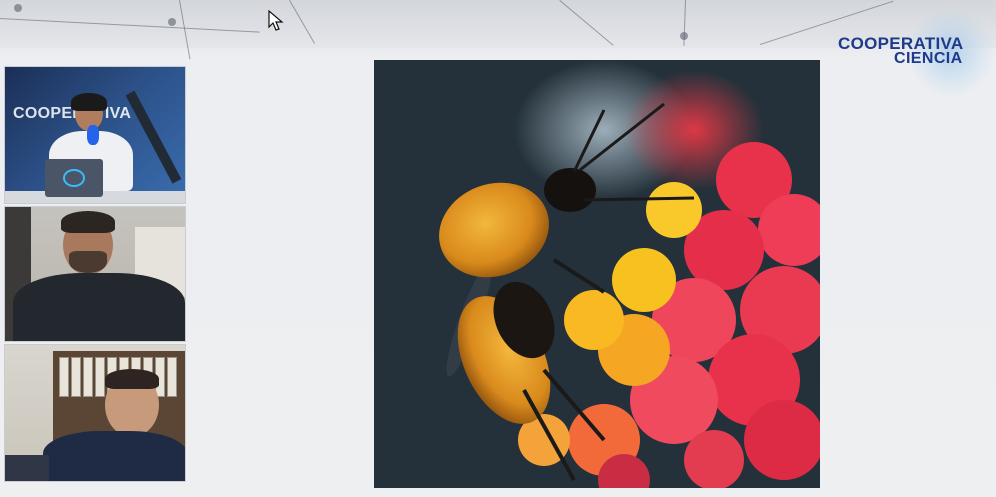 Image resolution: width=996 pixels, height=497 pixels. I want to click on guest1-hair, so click(88, 222).